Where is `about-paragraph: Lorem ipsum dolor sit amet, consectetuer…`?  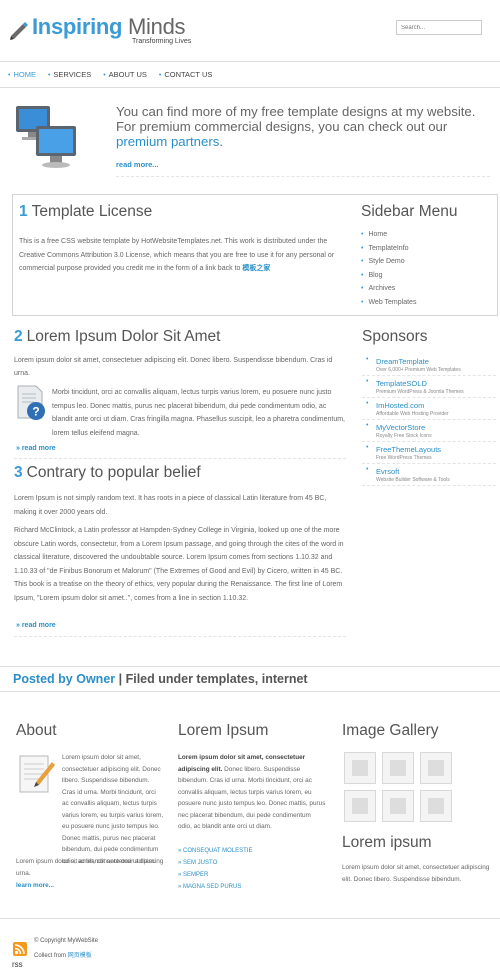 about-paragraph: Lorem ipsum dolor sit amet, consectetuer… is located at coordinates (90, 867).